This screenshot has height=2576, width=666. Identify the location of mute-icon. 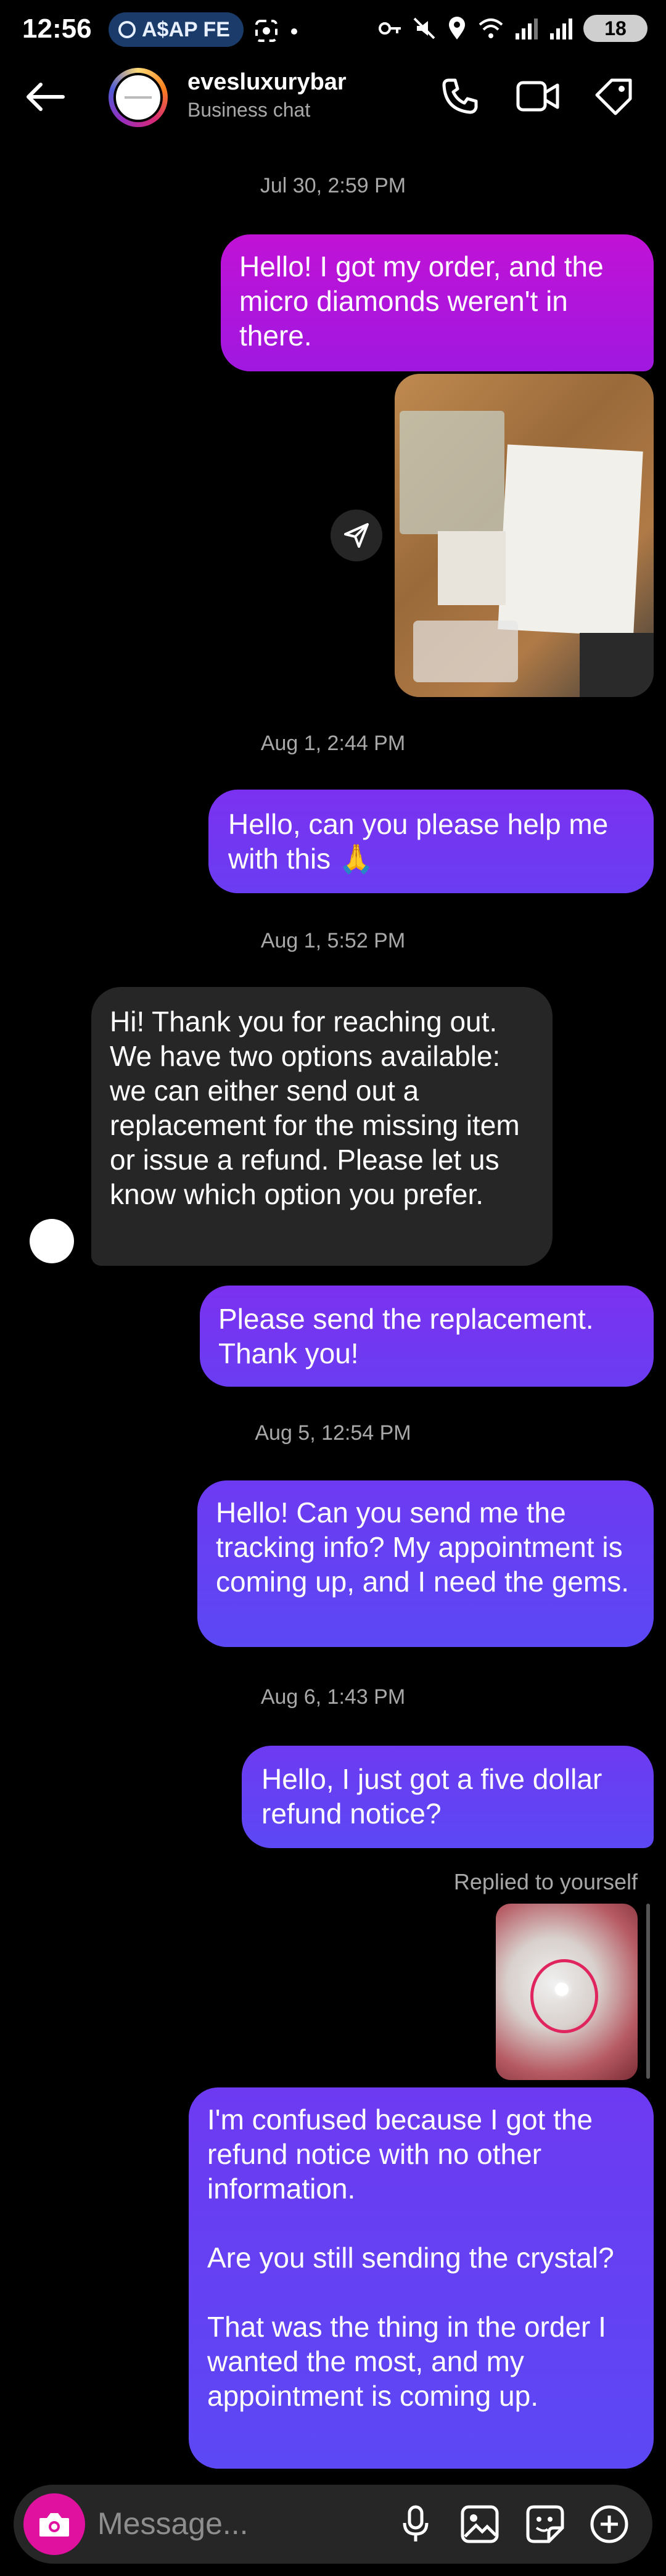
(424, 28).